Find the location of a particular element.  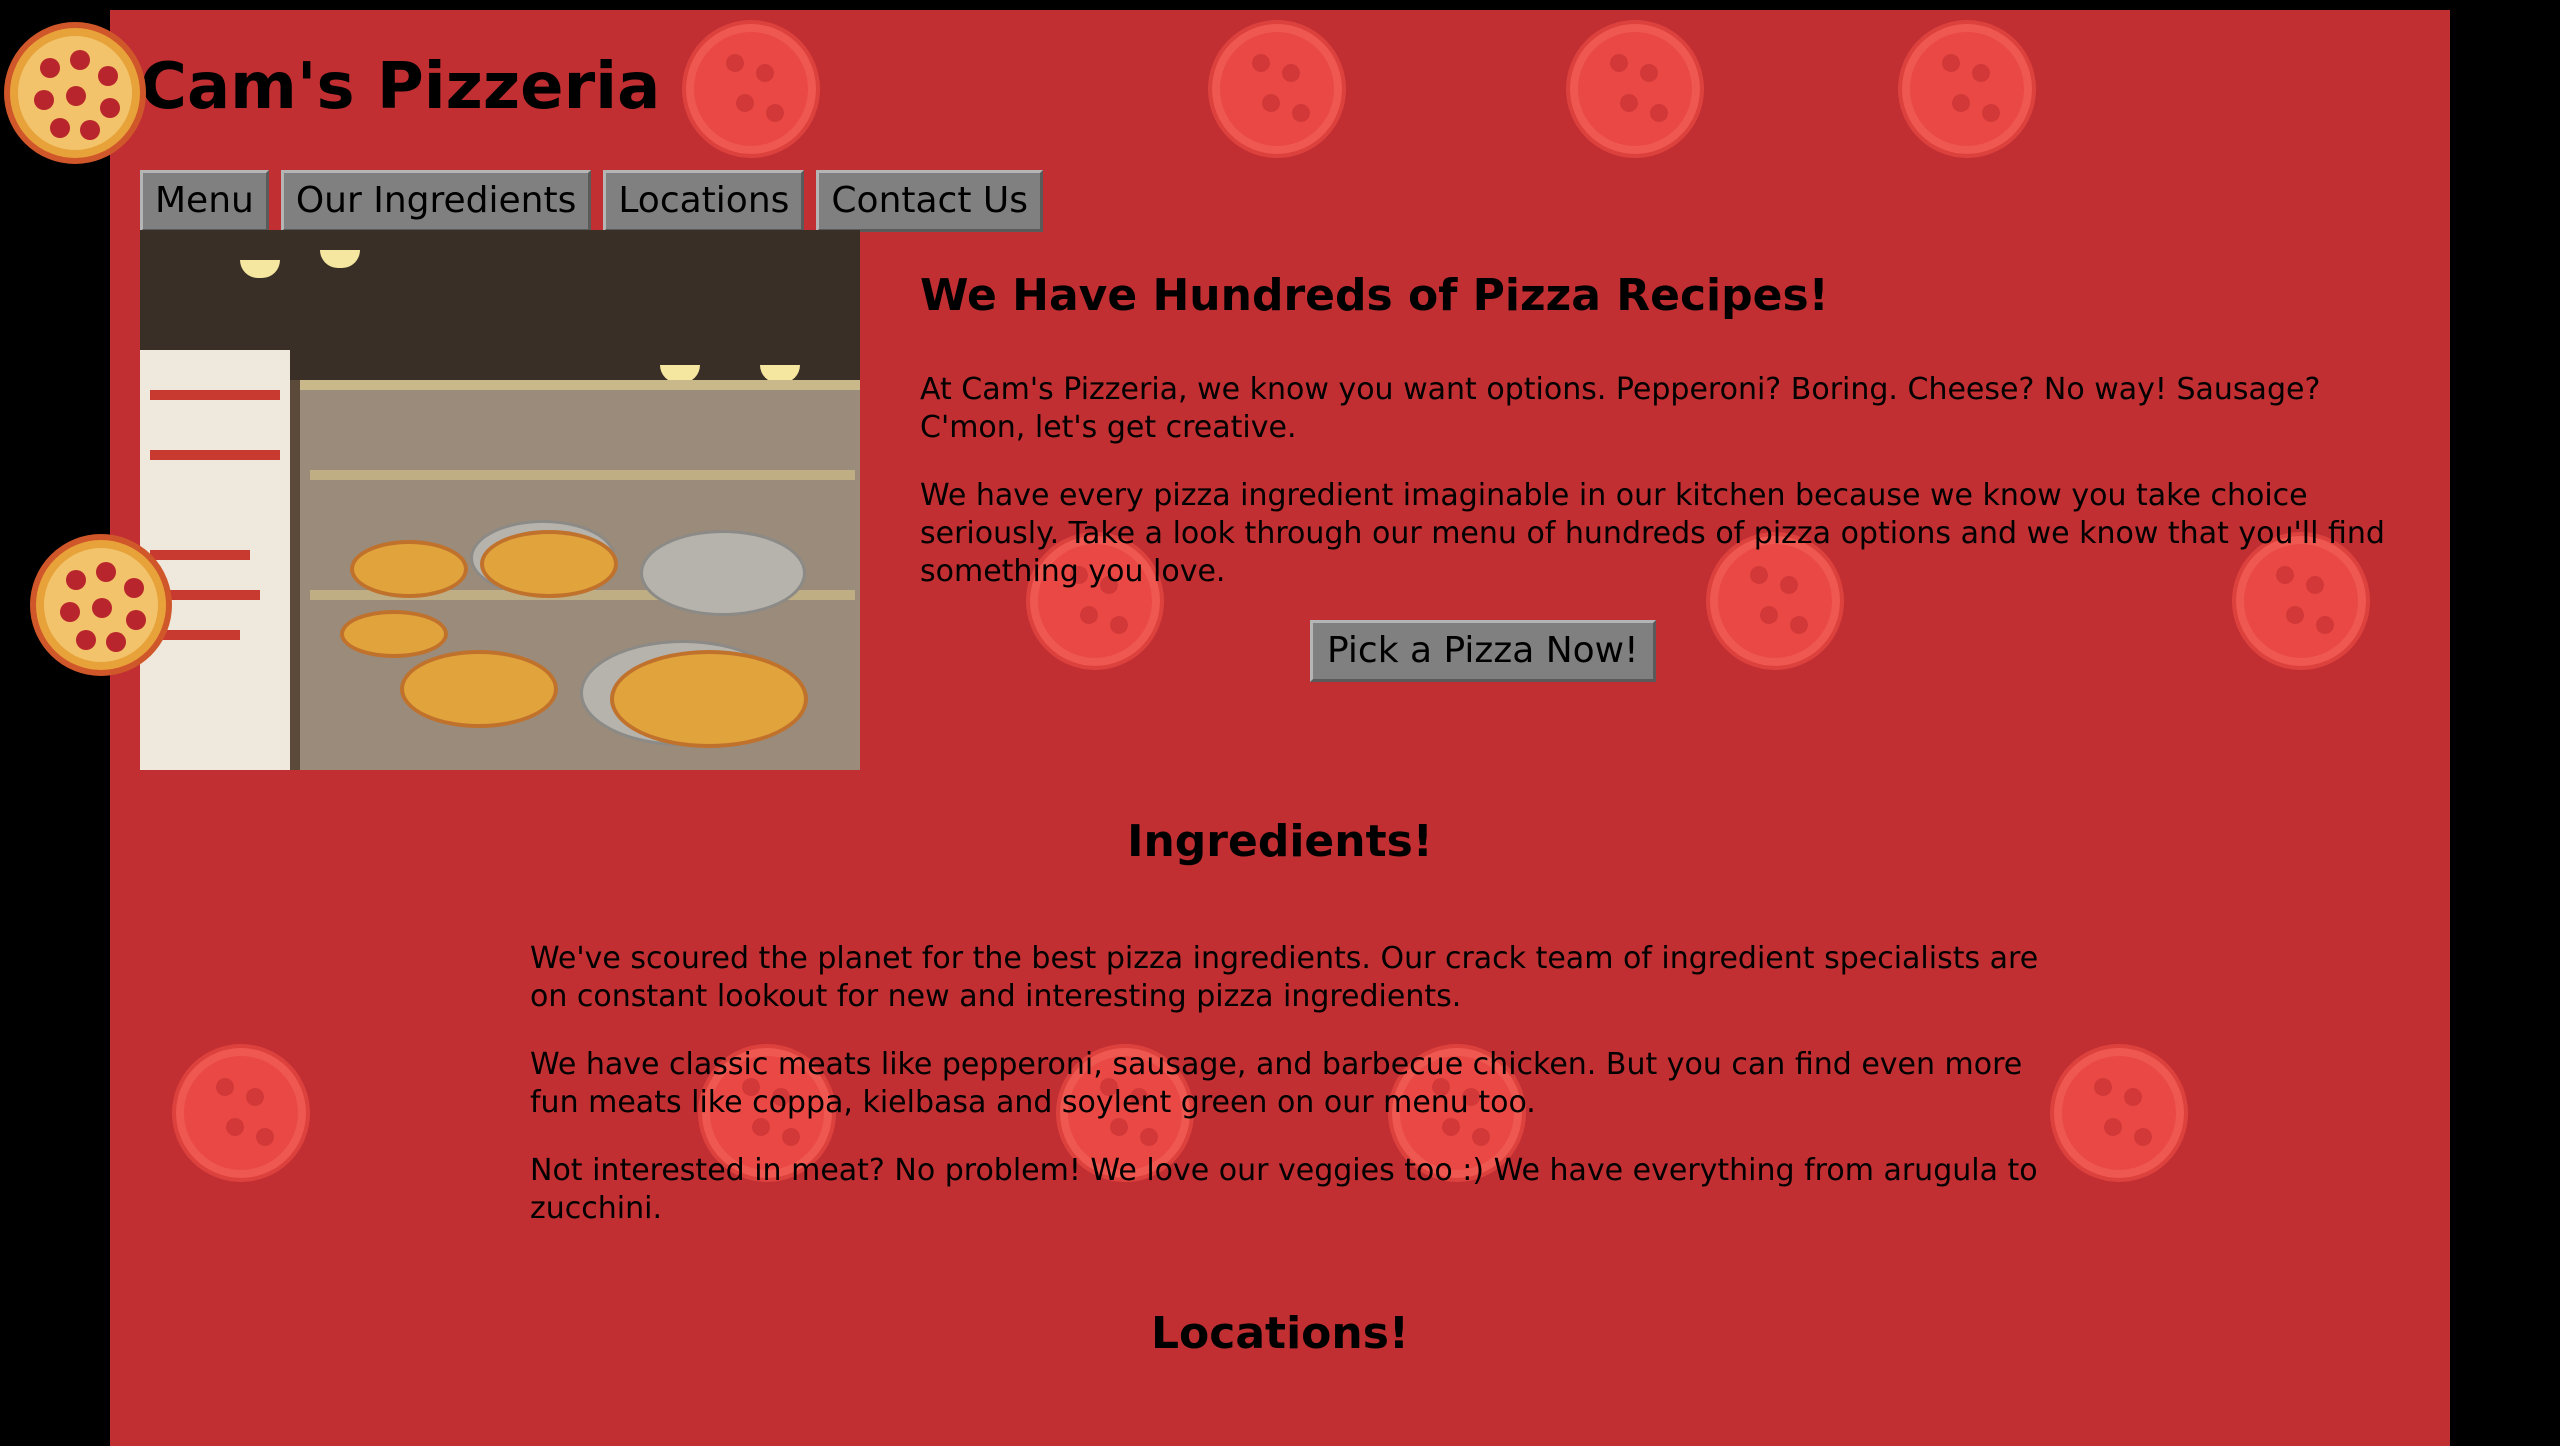

pizzeria-interior-photo is located at coordinates (500, 500).